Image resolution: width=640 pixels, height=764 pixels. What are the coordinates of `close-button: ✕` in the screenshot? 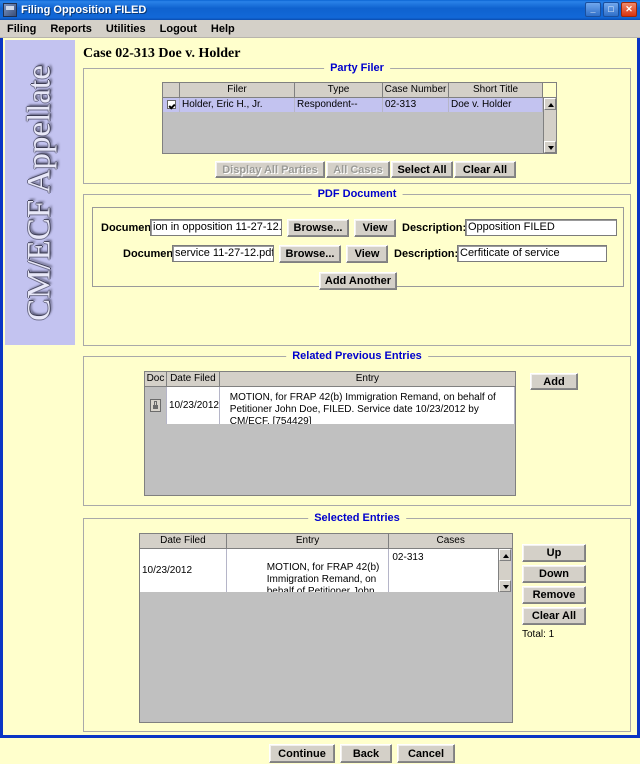 It's located at (629, 9).